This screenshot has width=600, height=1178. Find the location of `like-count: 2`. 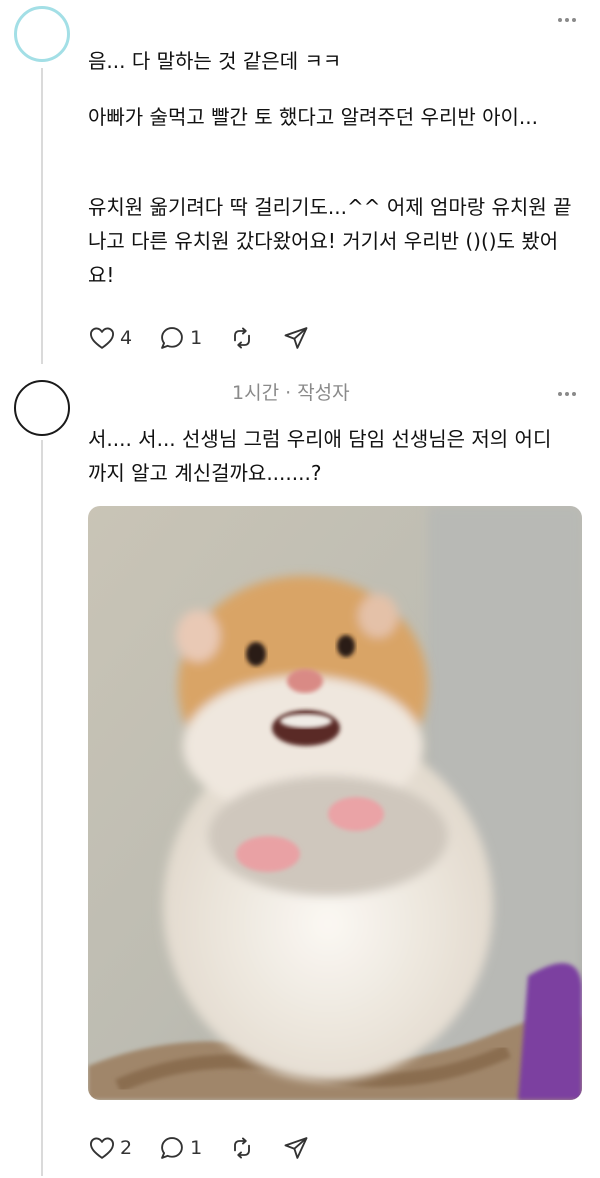

like-count: 2 is located at coordinates (126, 1148).